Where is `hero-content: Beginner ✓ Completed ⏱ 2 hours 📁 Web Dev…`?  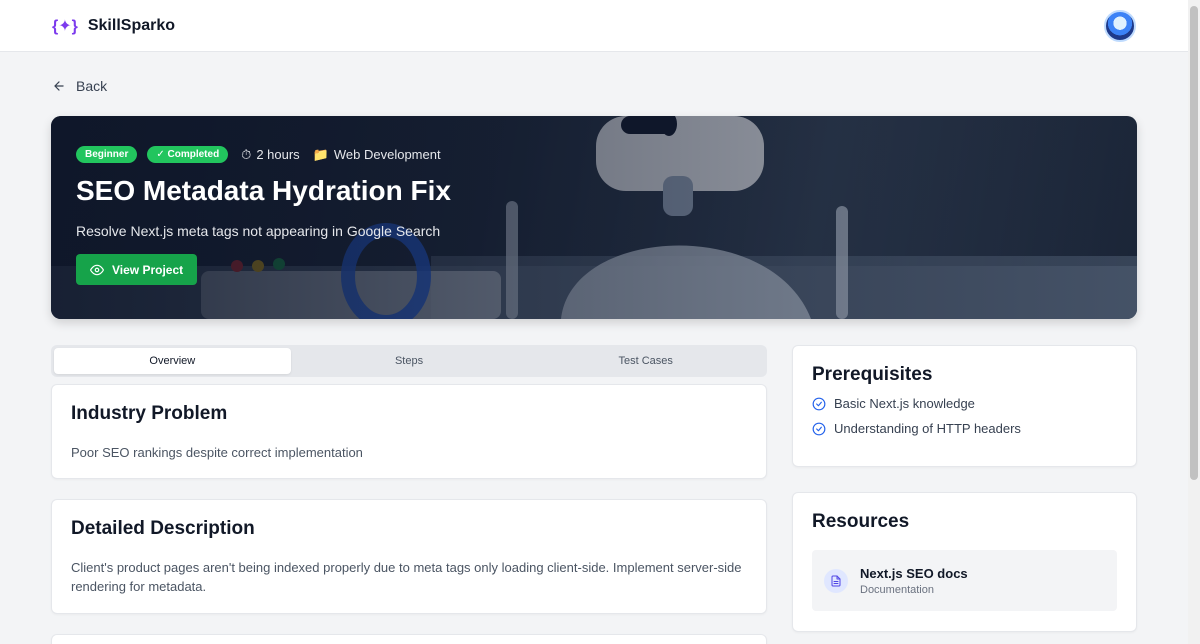 hero-content: Beginner ✓ Completed ⏱ 2 hours 📁 Web Dev… is located at coordinates (263, 215).